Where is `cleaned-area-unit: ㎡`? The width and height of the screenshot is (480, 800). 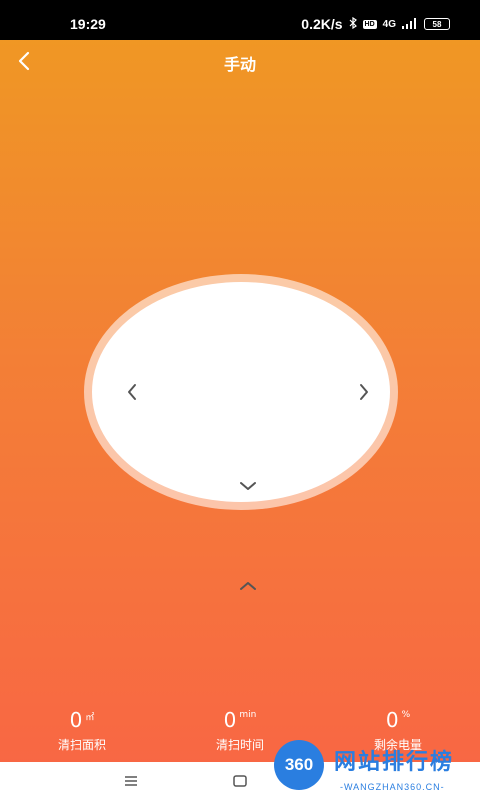 cleaned-area-unit: ㎡ is located at coordinates (90, 718).